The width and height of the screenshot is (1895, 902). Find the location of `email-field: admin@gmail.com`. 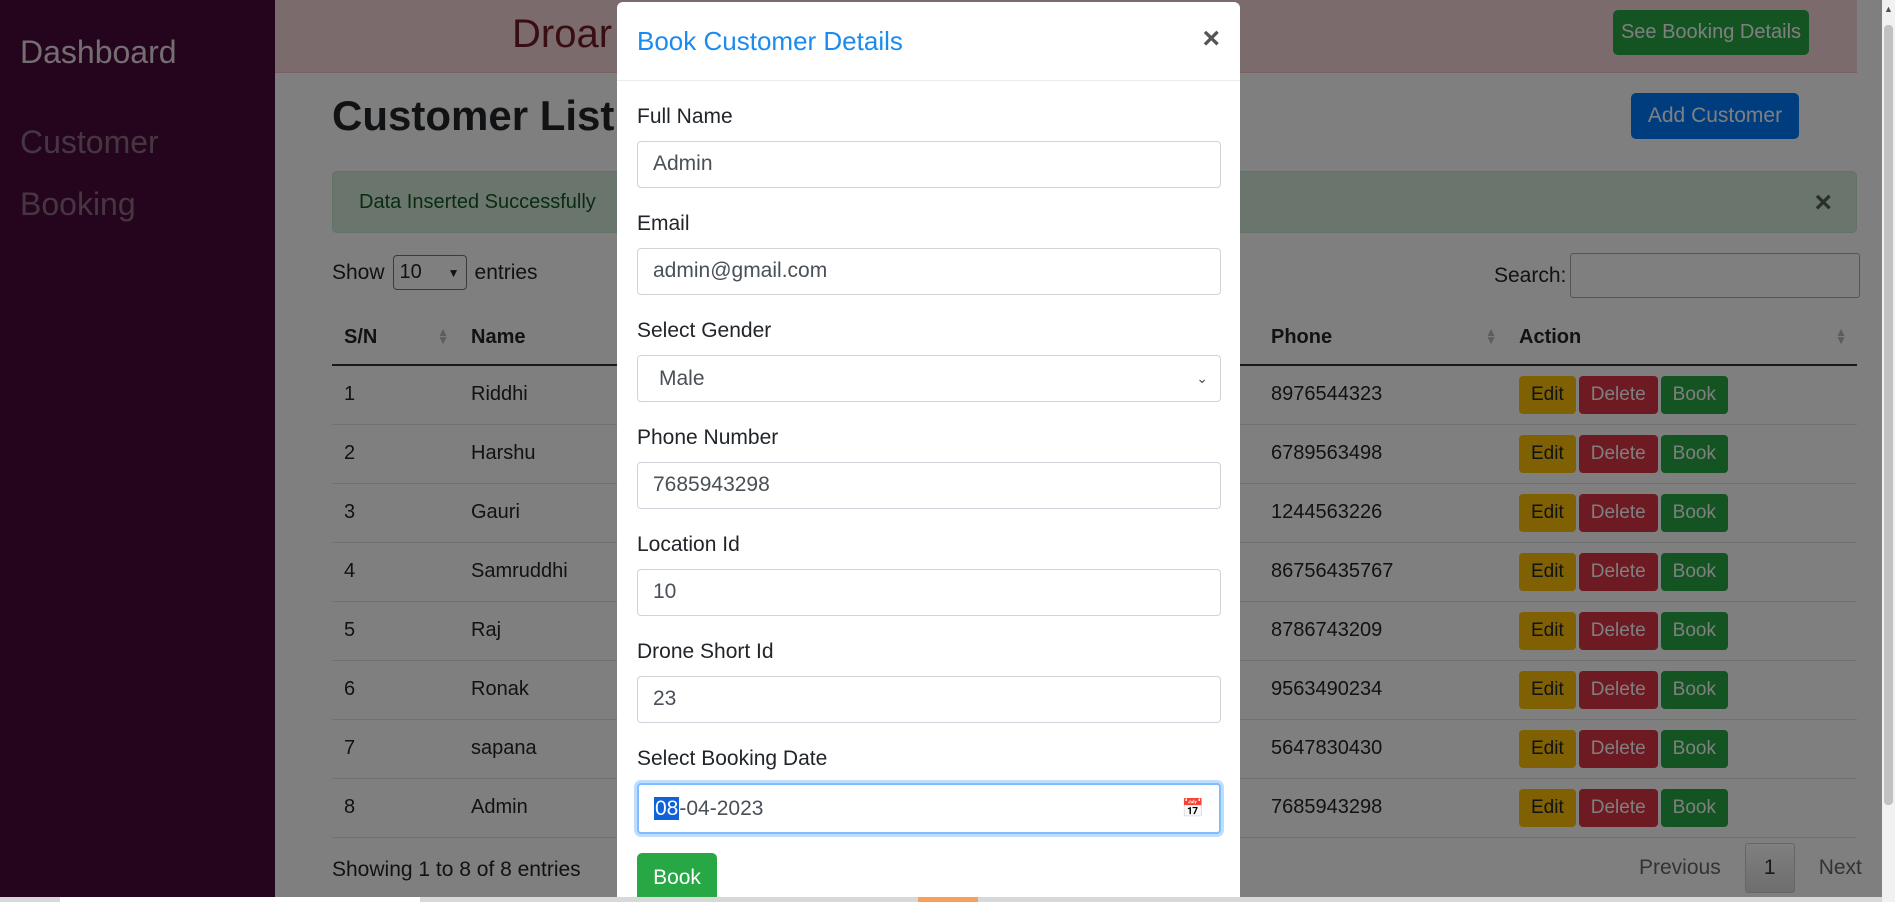

email-field: admin@gmail.com is located at coordinates (929, 271).